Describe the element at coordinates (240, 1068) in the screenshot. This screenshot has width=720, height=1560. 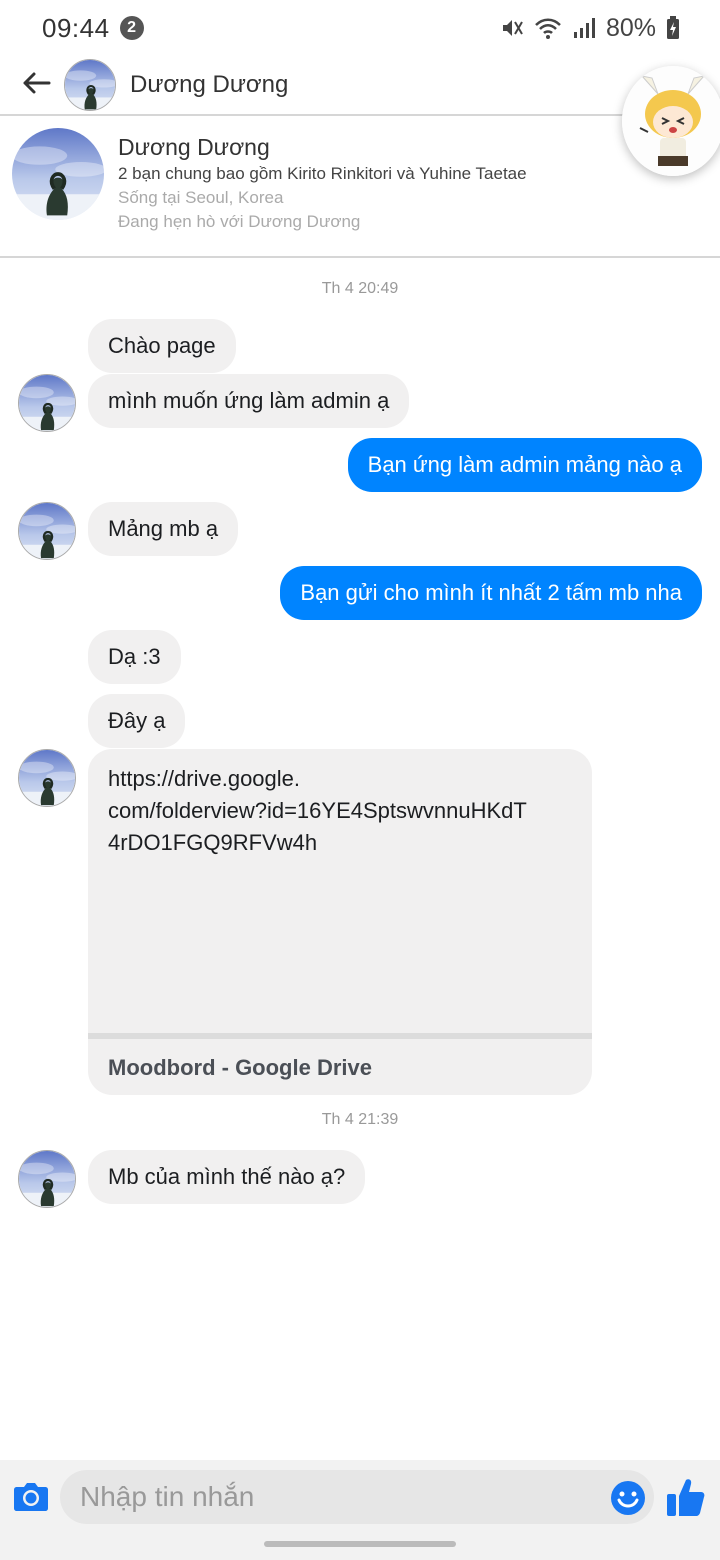
I see `link-preview-title: Moodbord - Google Drive` at that location.